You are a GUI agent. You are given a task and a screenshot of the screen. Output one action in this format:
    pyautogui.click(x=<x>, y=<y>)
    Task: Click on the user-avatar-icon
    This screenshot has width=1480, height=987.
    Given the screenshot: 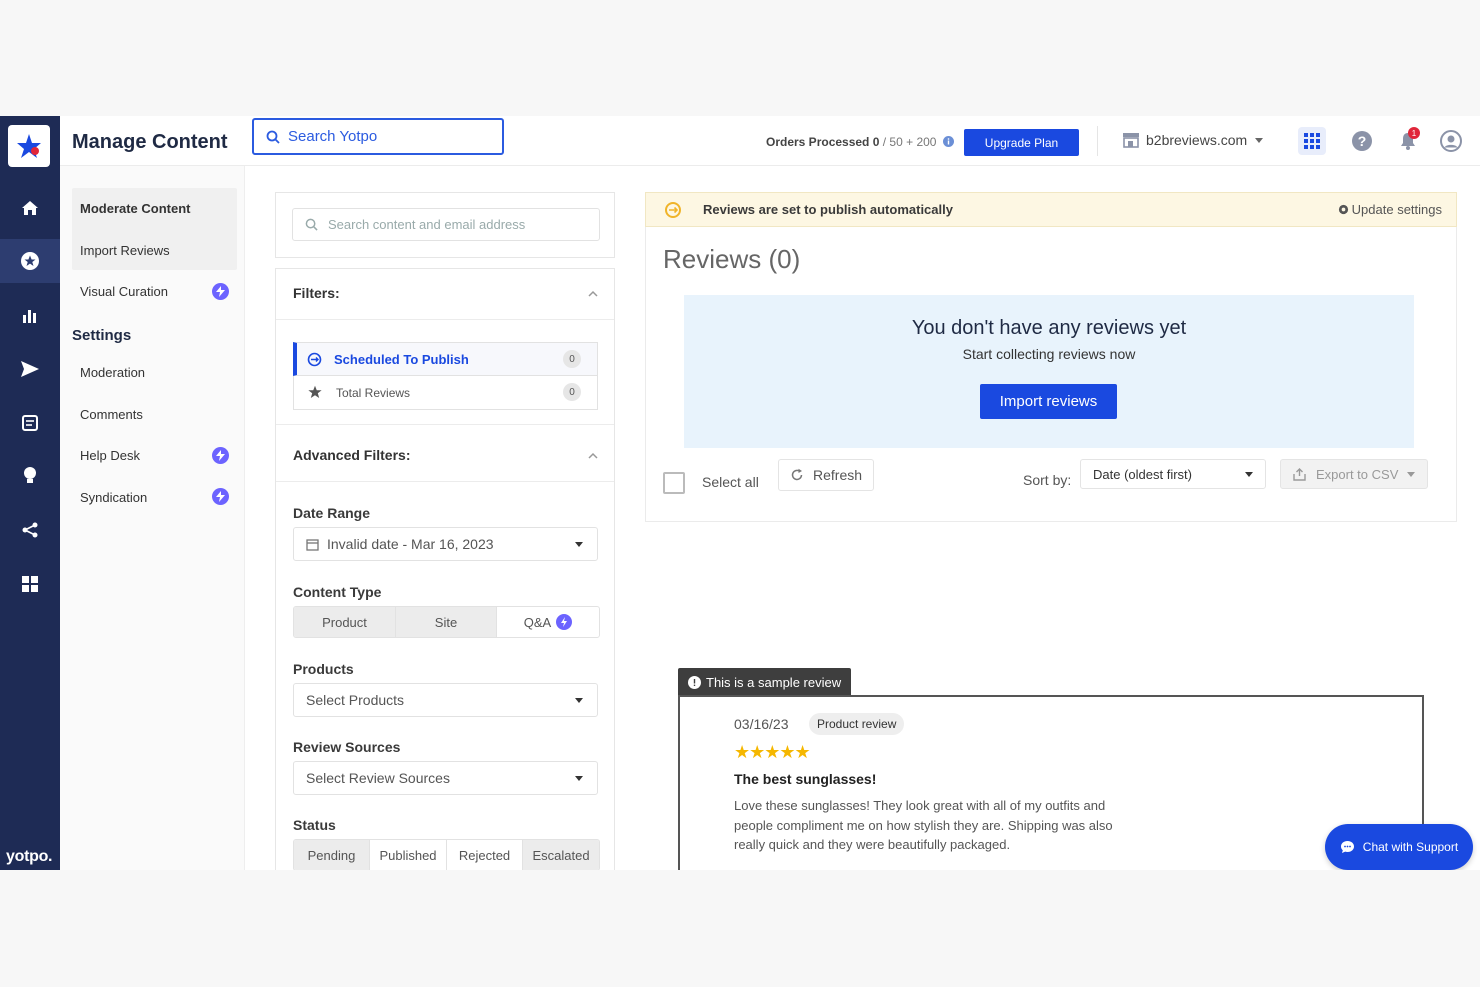 What is the action you would take?
    pyautogui.click(x=1451, y=141)
    